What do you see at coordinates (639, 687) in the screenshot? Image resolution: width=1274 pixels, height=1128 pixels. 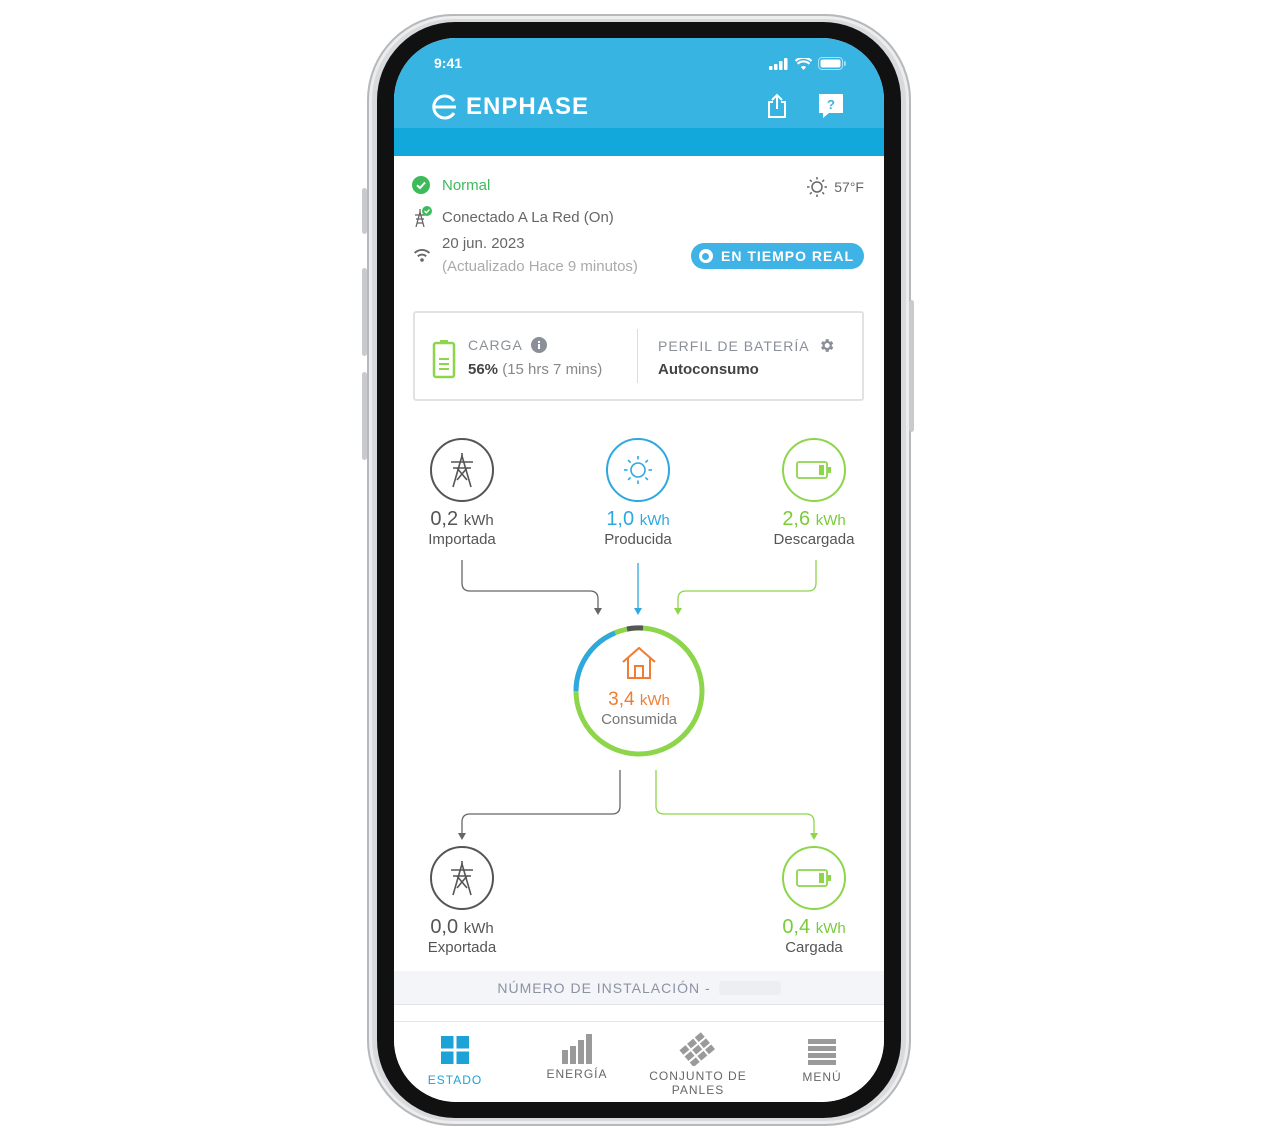 I see `consumed-content: 3,4 kWh Consumida` at bounding box center [639, 687].